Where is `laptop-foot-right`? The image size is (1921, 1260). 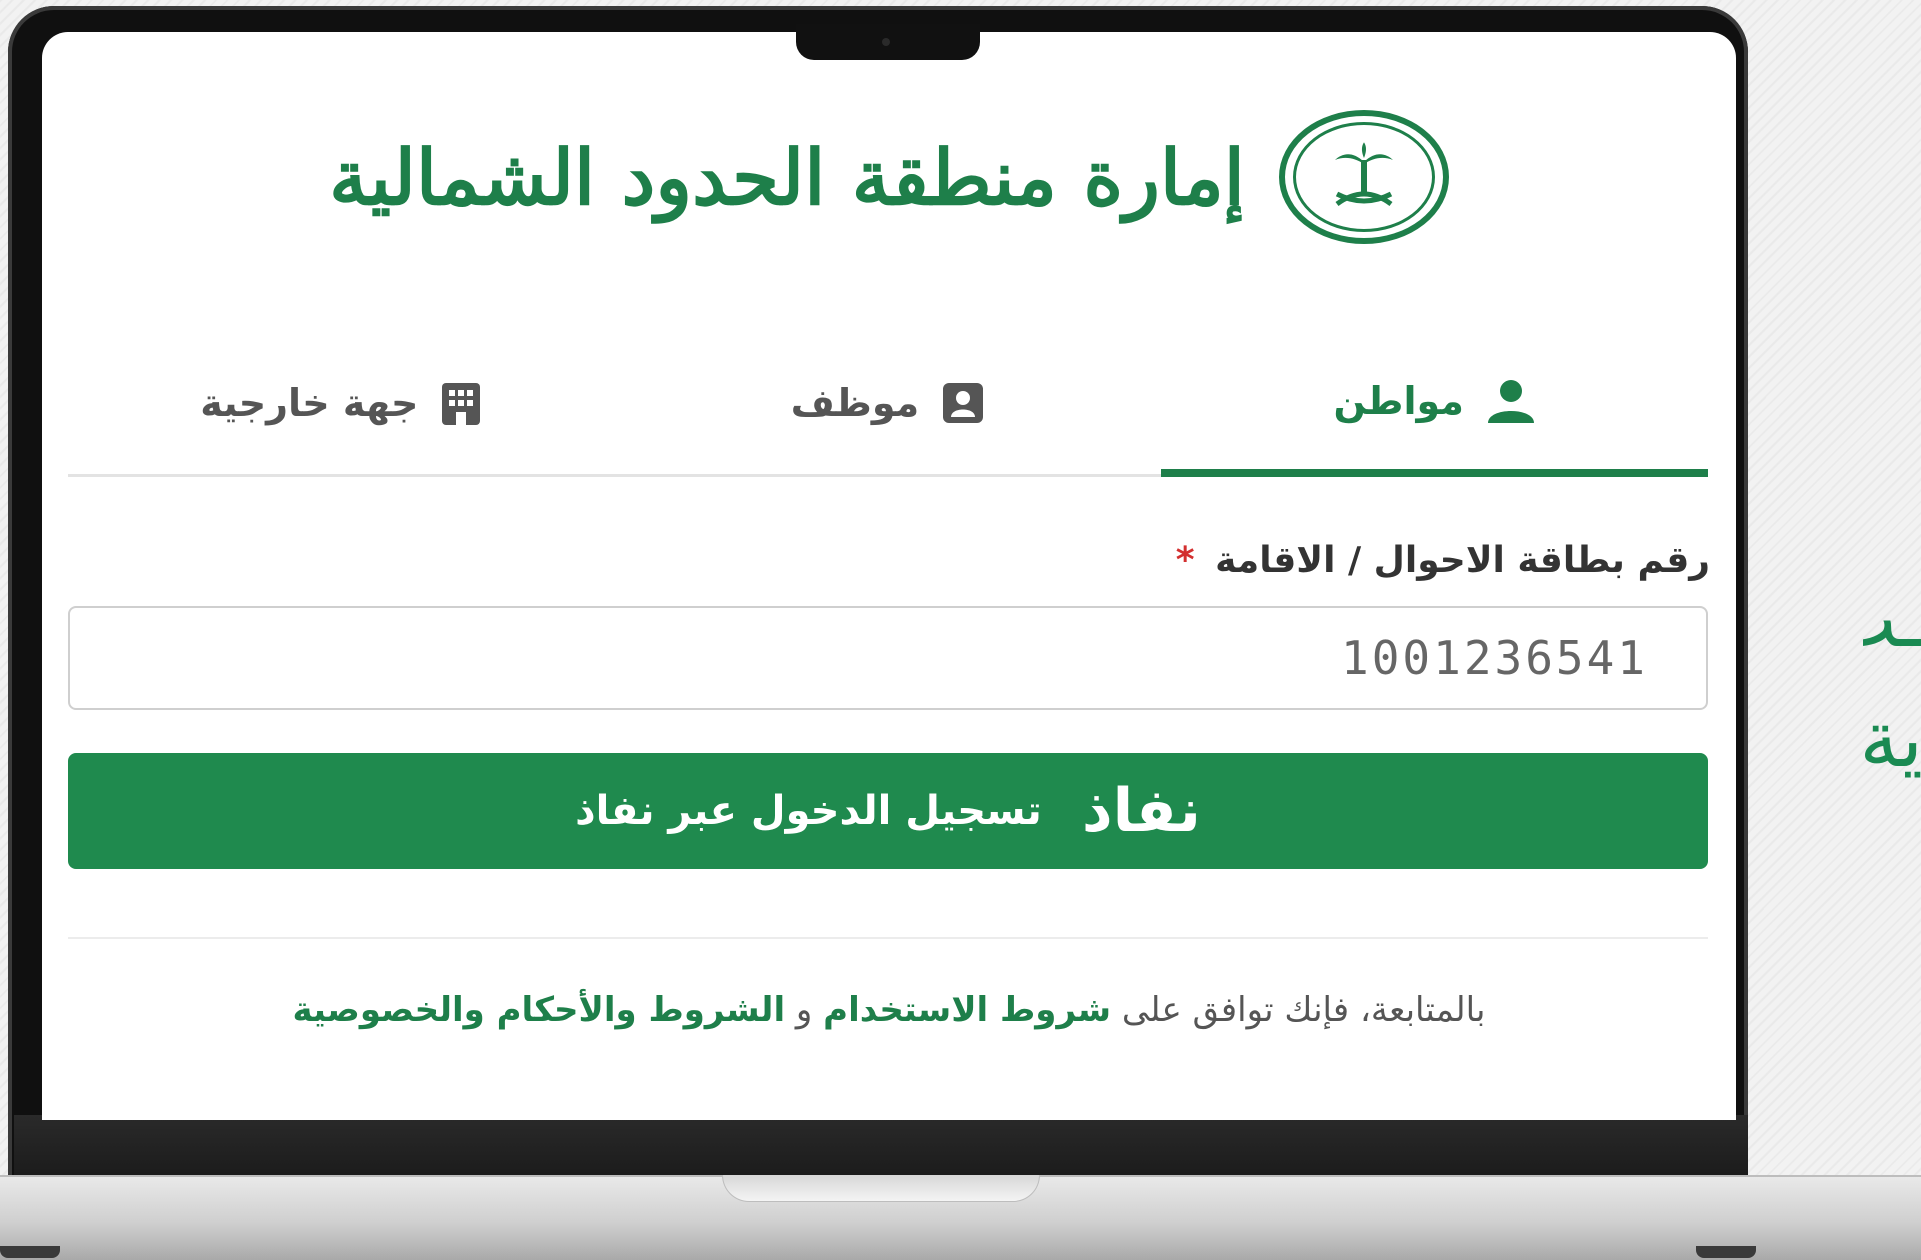 laptop-foot-right is located at coordinates (1726, 1252).